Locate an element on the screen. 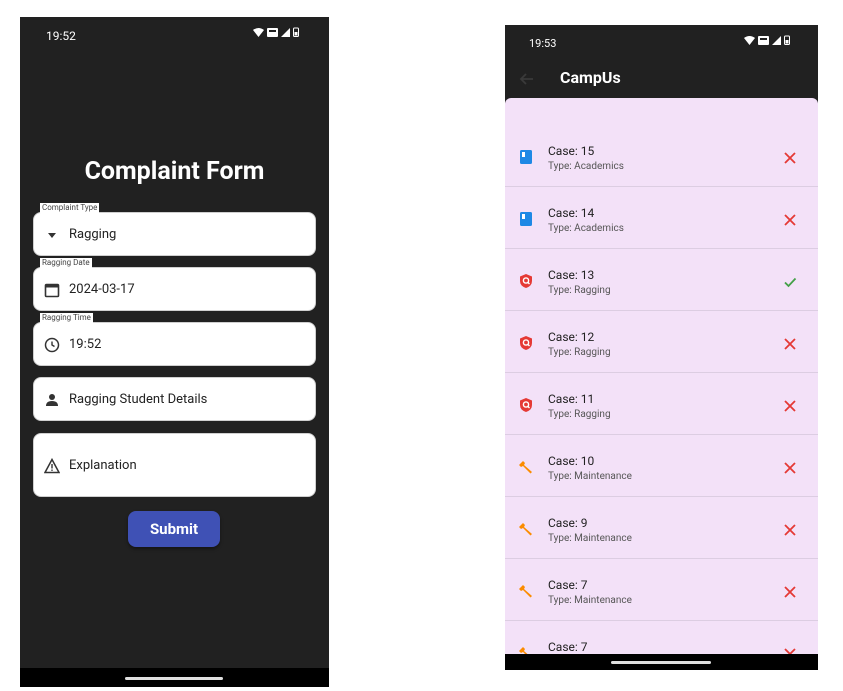  check-icon is located at coordinates (790, 282).